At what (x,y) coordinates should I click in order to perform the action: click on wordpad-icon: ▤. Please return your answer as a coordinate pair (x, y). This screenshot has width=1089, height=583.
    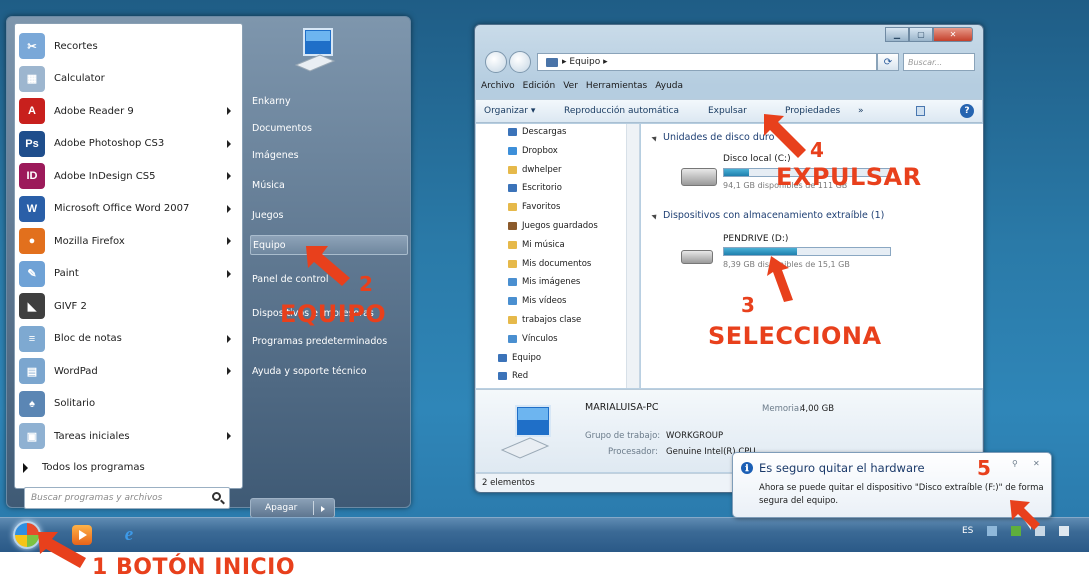
    Looking at the image, I should click on (32, 371).